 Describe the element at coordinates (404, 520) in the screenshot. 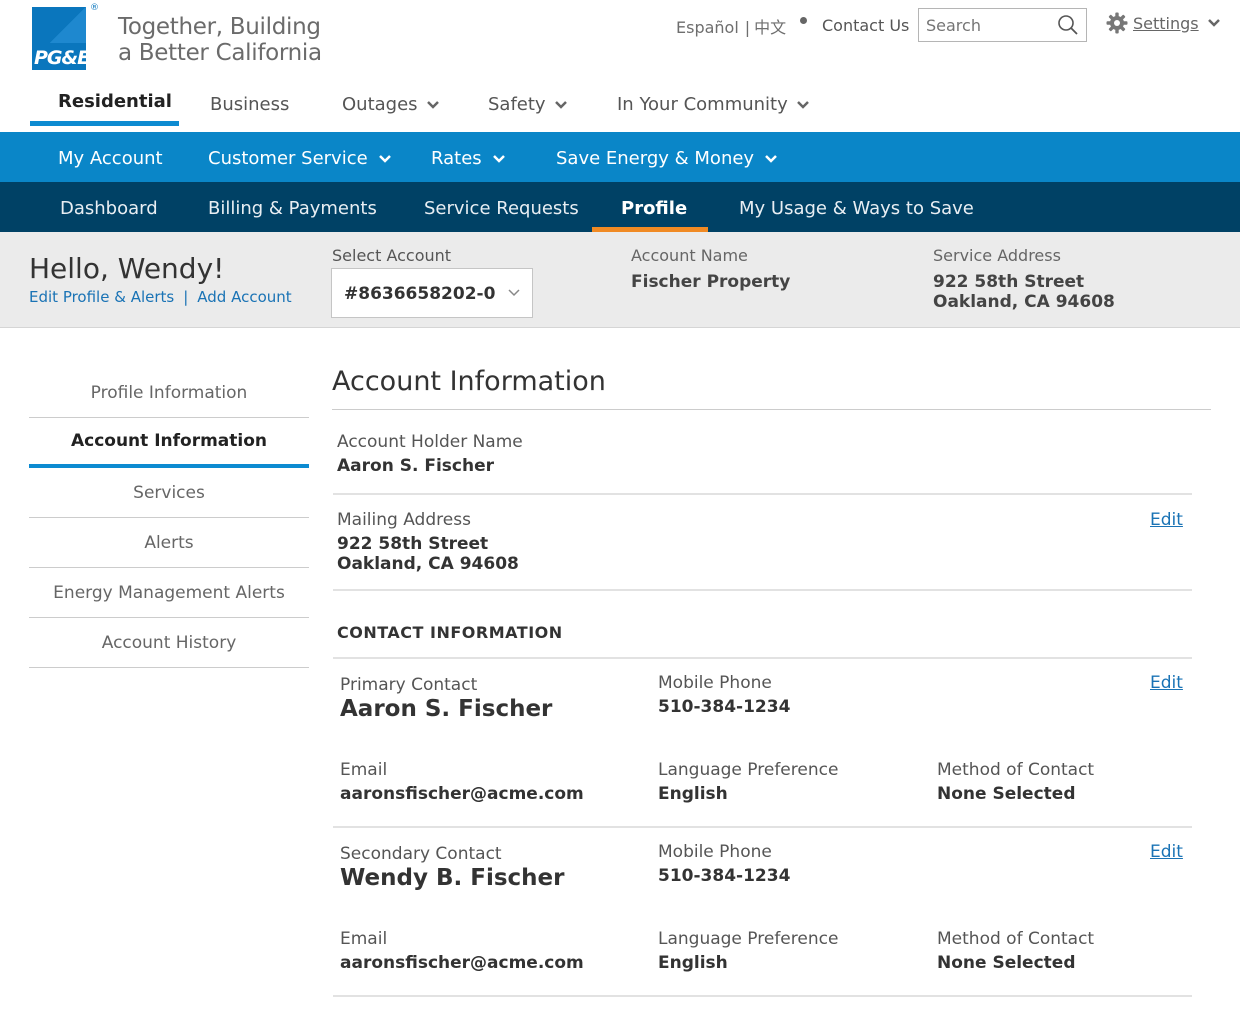

I see `mailing-address-label: Mailing Address` at that location.